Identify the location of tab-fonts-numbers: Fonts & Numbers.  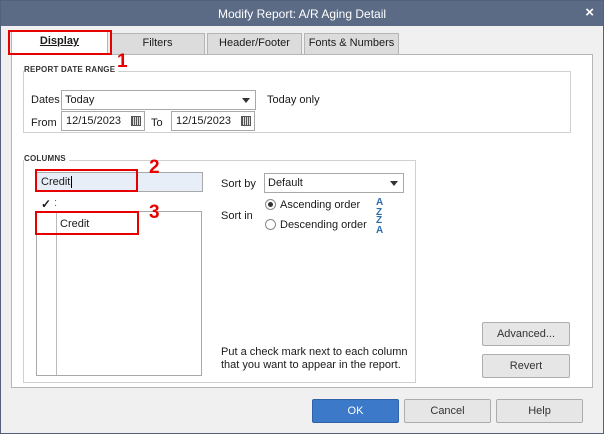
(351, 43).